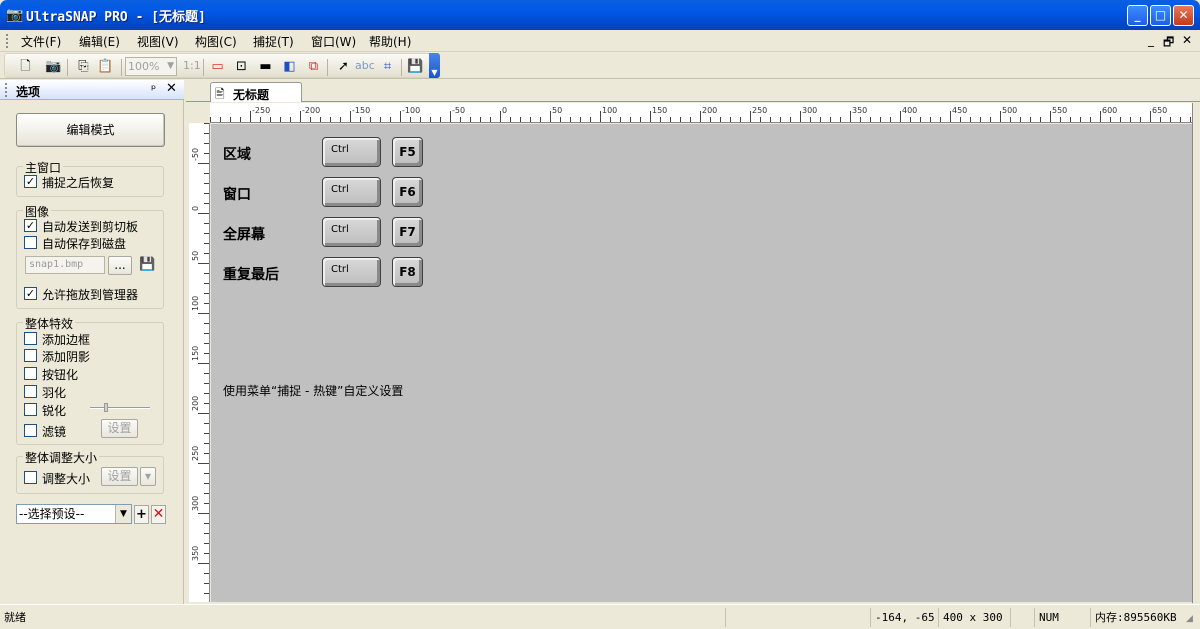  Describe the element at coordinates (53, 67) in the screenshot. I see `capture-tool-icon: 📷` at that location.